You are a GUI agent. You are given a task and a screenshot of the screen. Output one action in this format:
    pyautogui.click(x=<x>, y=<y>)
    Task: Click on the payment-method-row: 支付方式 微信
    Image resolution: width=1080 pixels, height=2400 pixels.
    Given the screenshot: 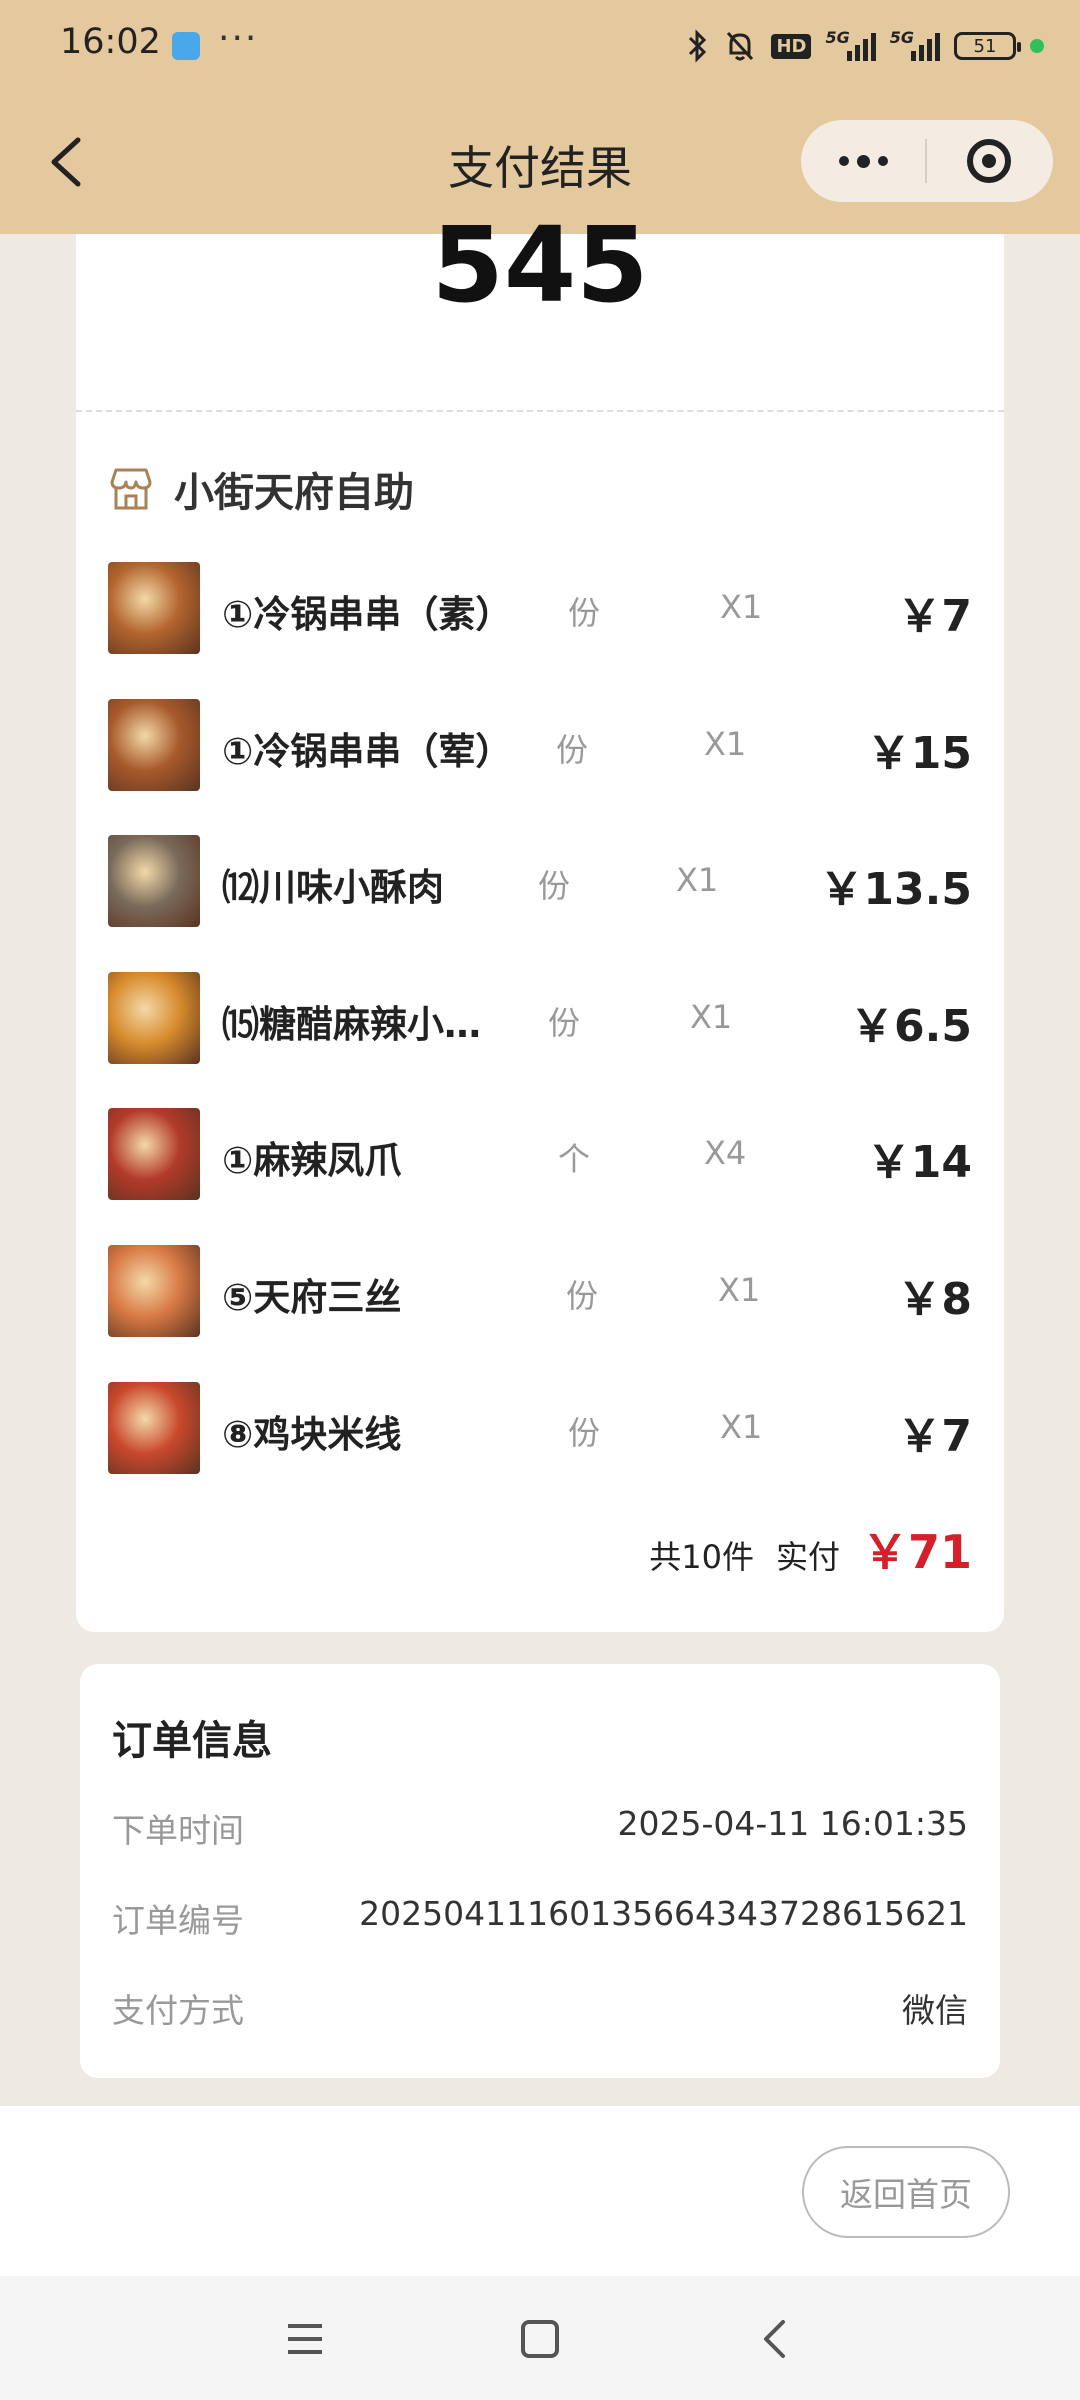 What is the action you would take?
    pyautogui.click(x=540, y=2009)
    